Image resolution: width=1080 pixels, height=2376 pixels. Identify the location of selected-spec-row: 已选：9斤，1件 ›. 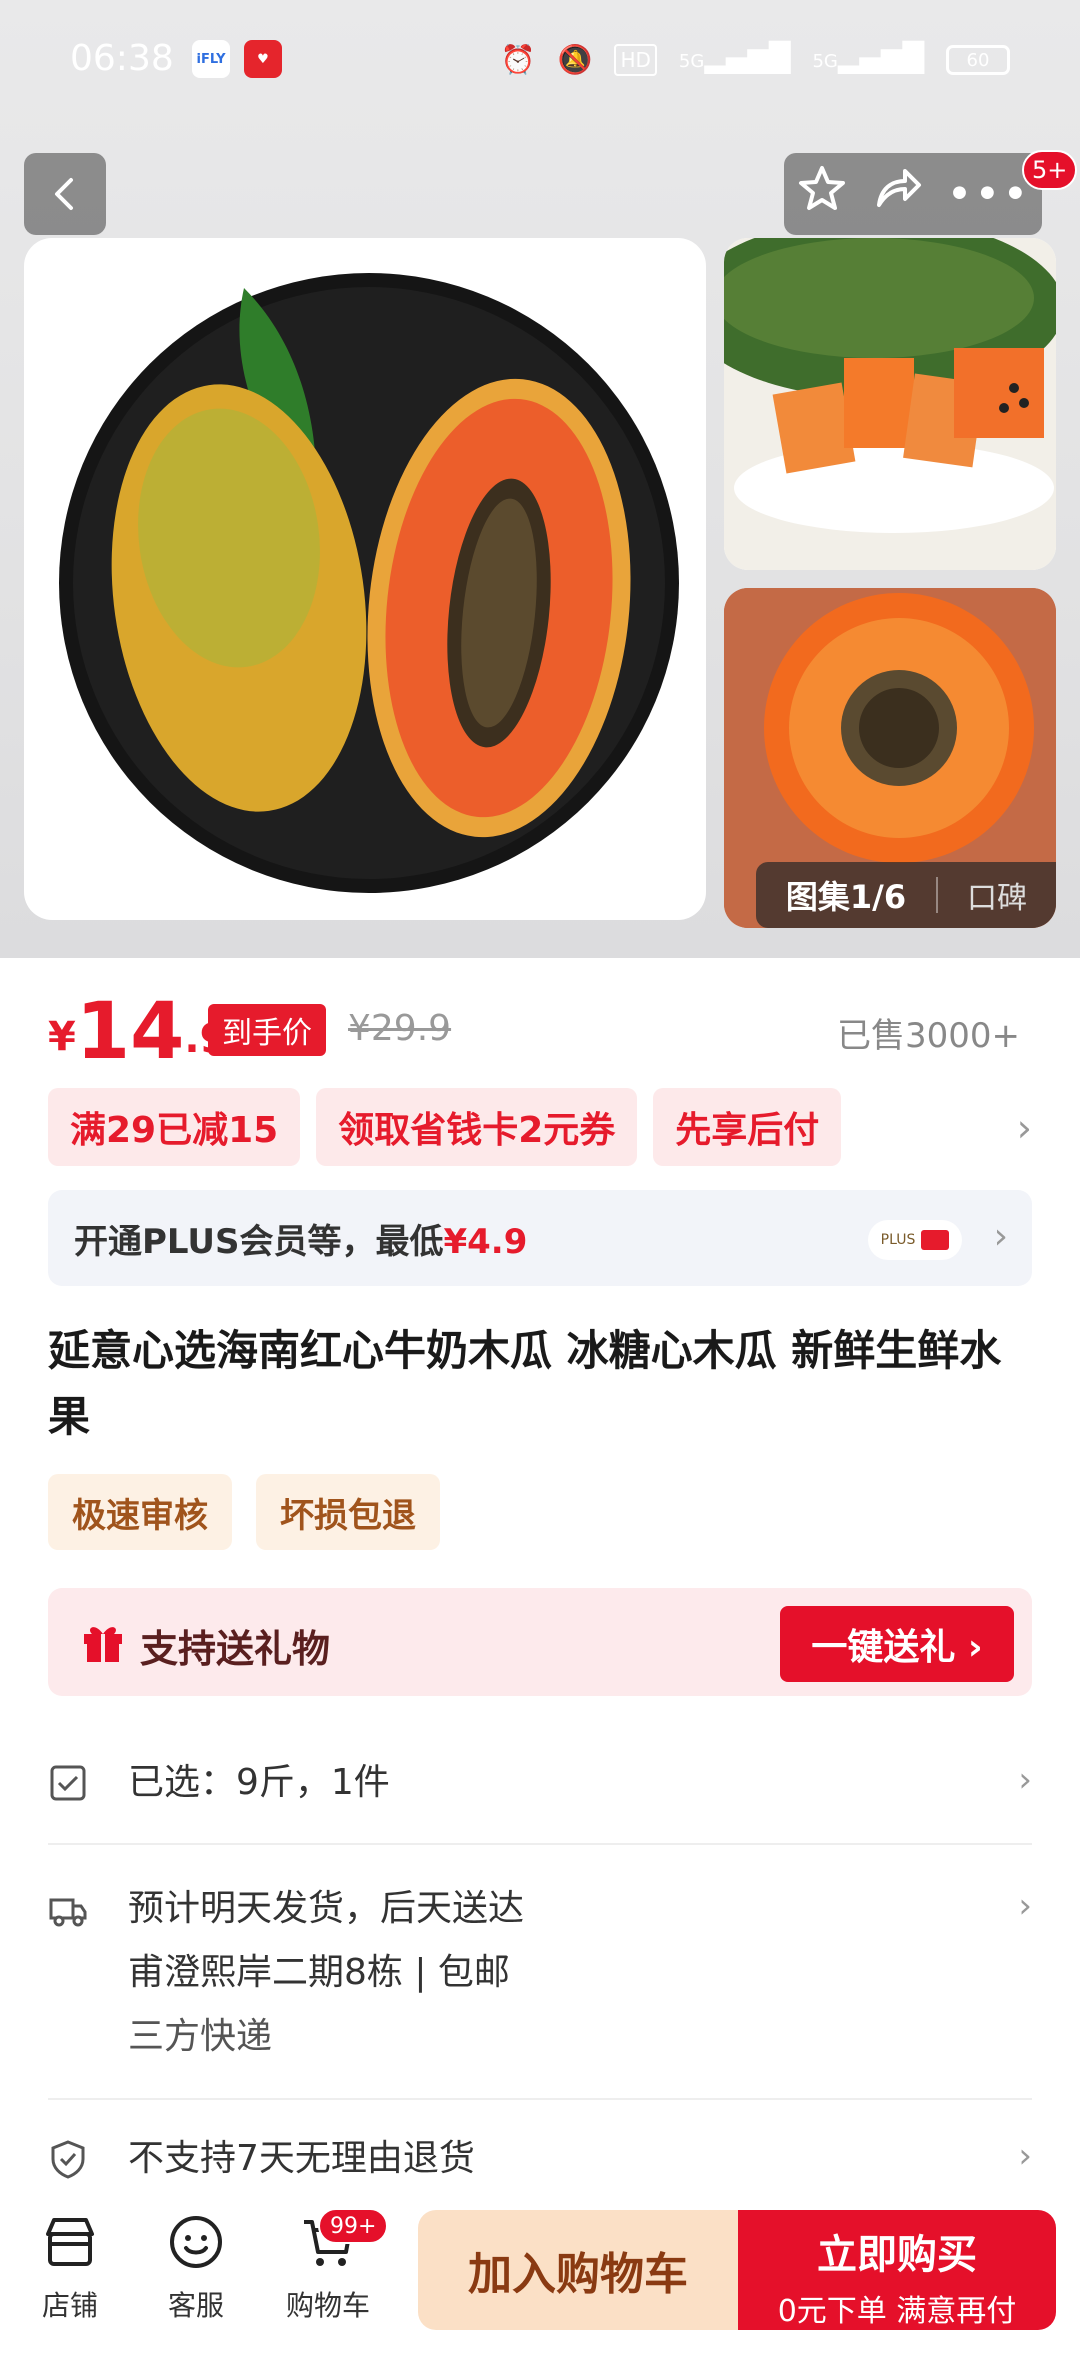
(540, 1783).